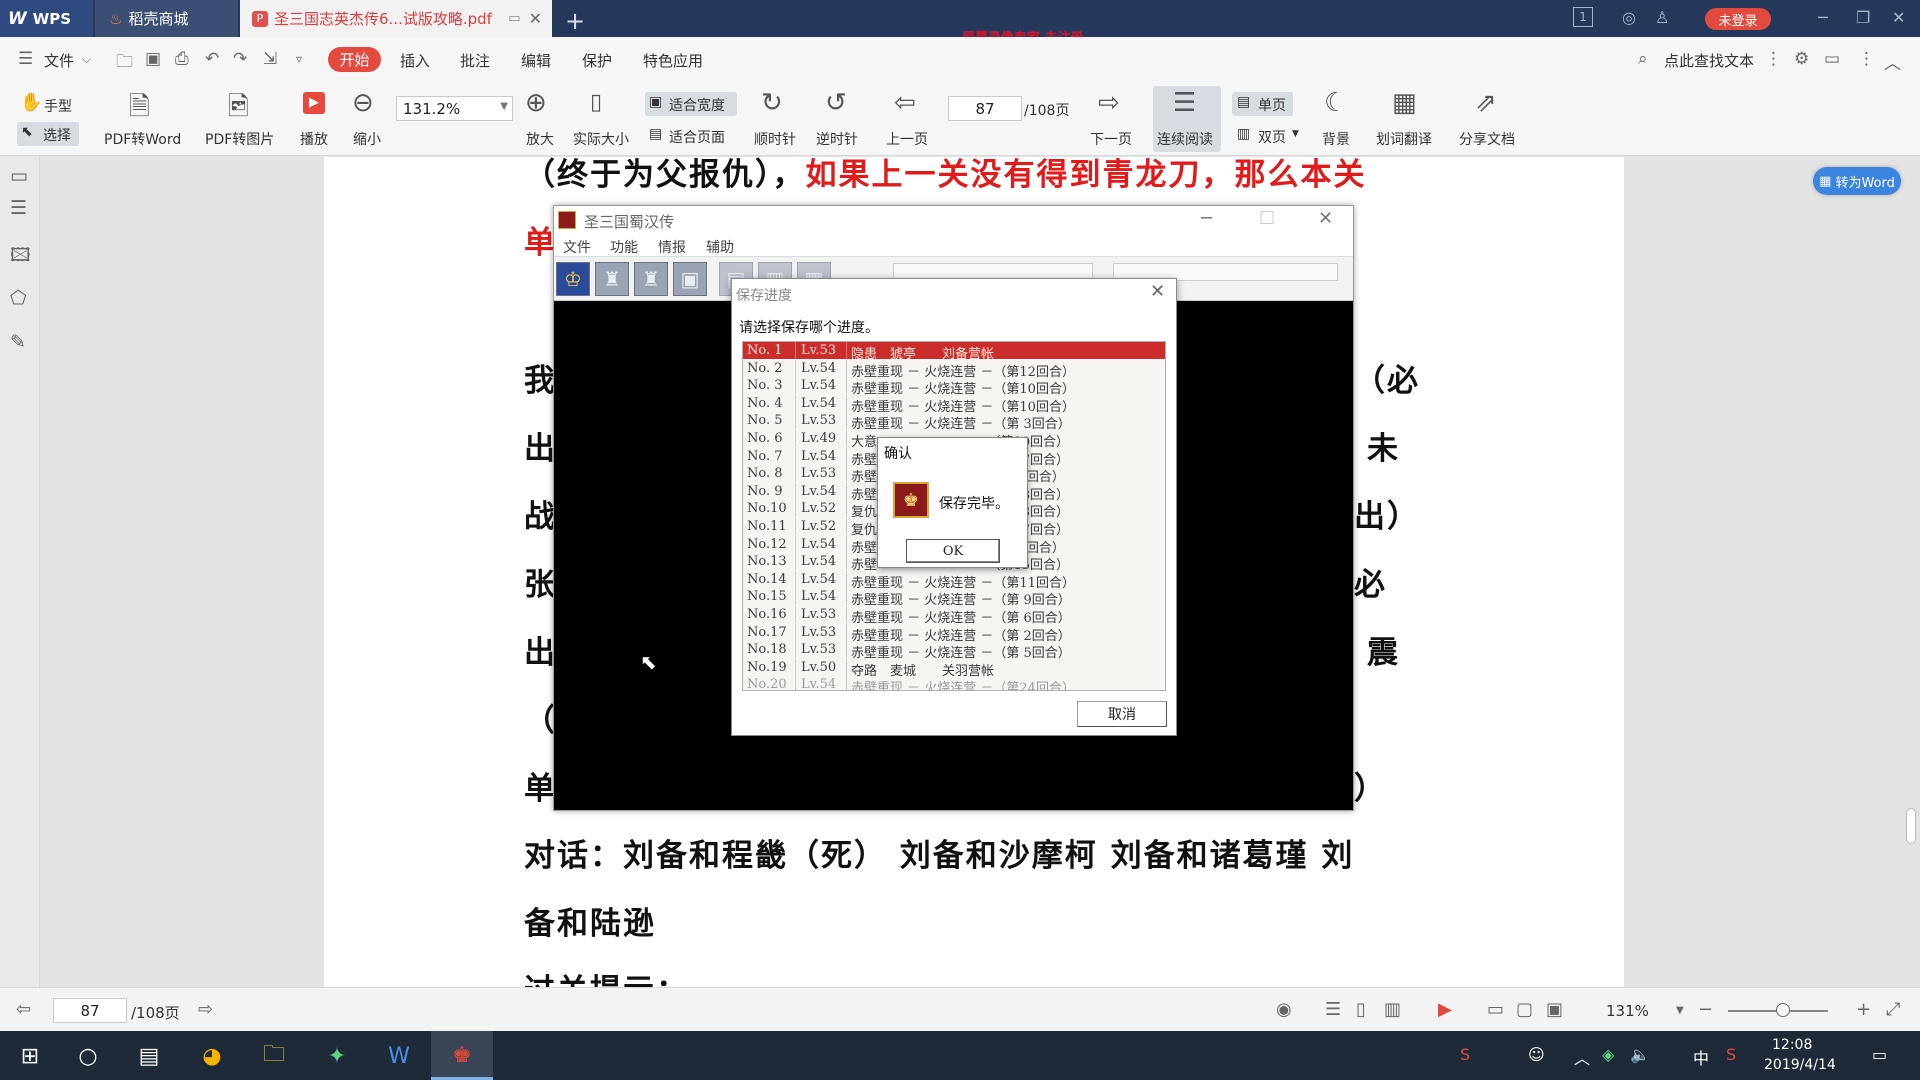 The height and width of the screenshot is (1080, 1920). I want to click on save-icon: ▣, so click(153, 59).